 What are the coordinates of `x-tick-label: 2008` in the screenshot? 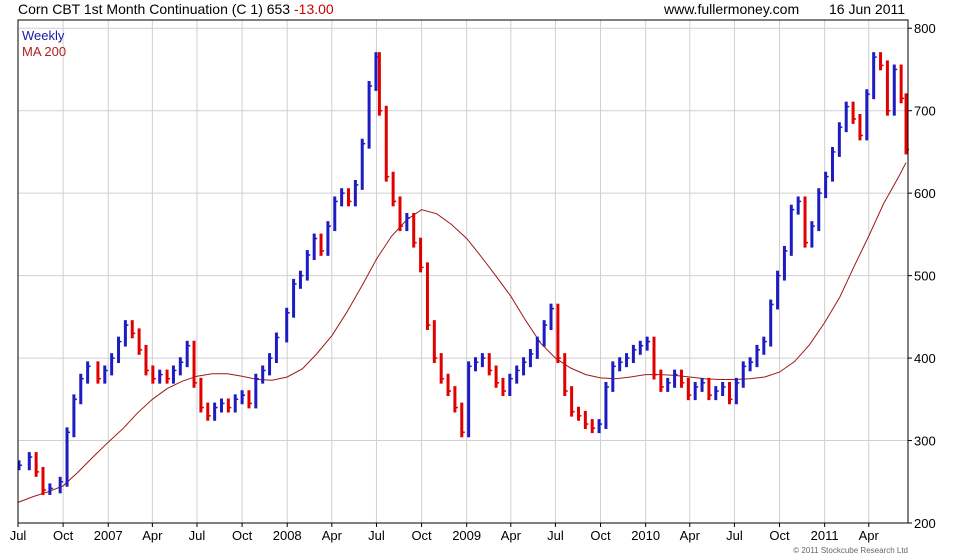 It's located at (287, 535).